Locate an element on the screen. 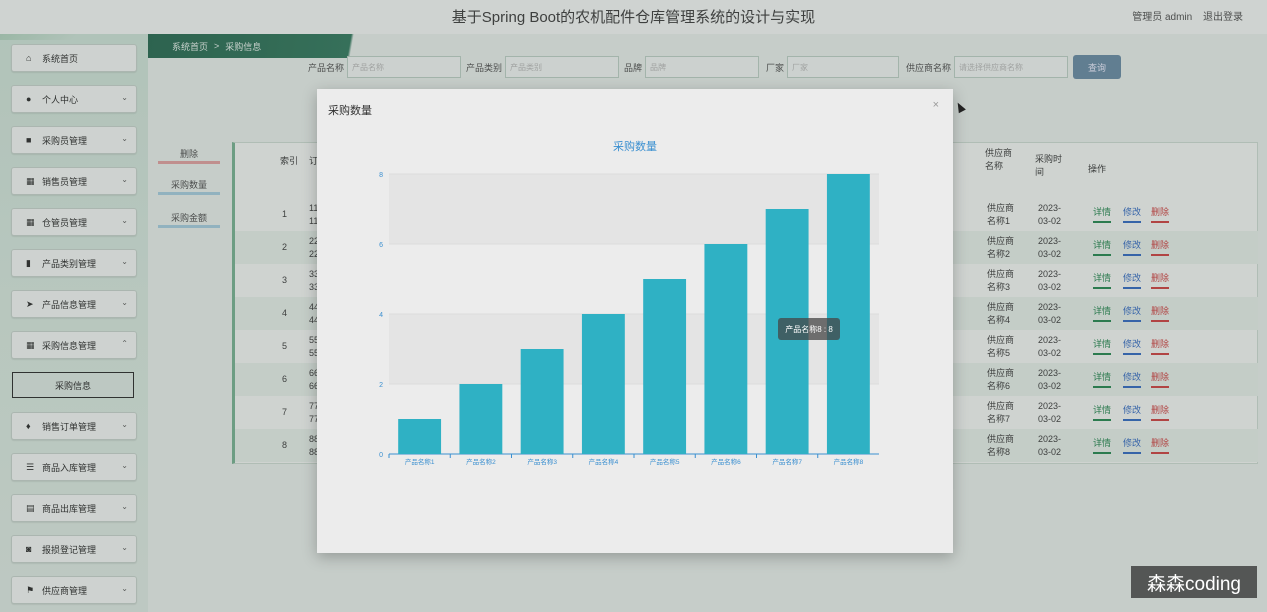 Image resolution: width=1267 pixels, height=612 pixels. x-tick-label: 产品名称6 is located at coordinates (726, 461).